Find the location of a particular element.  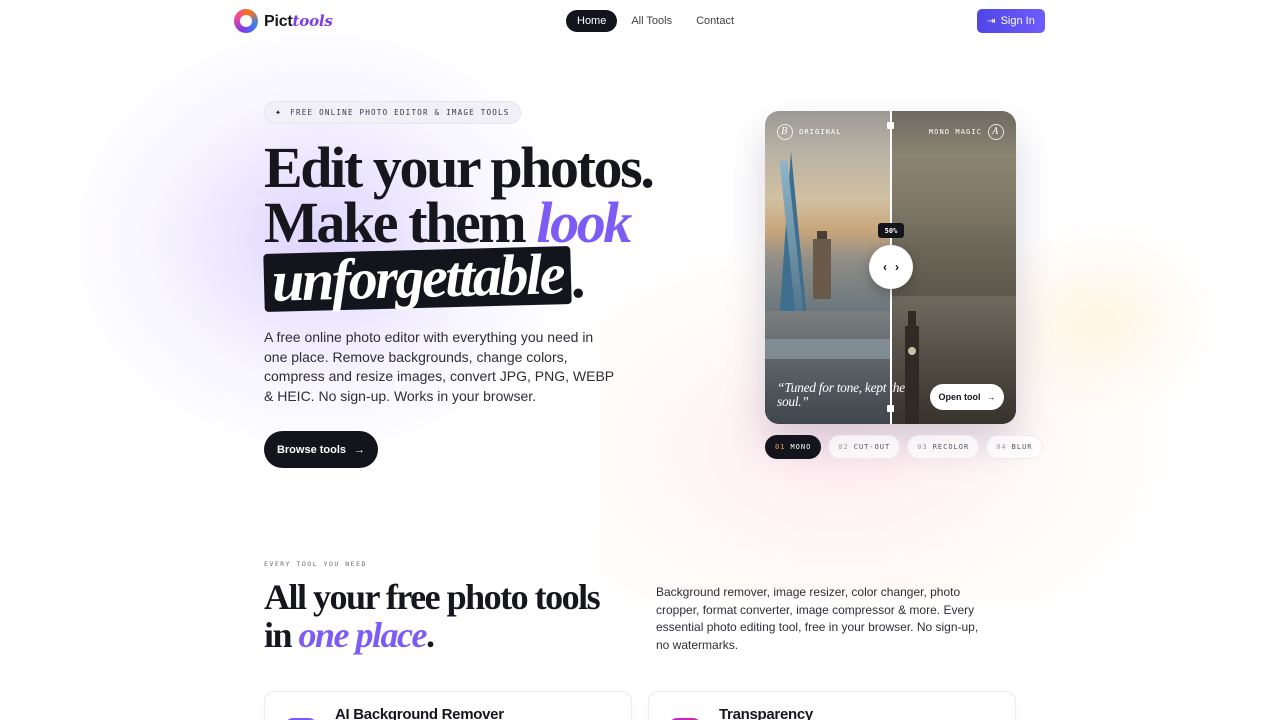

logo-text: Picttools is located at coordinates (298, 21).